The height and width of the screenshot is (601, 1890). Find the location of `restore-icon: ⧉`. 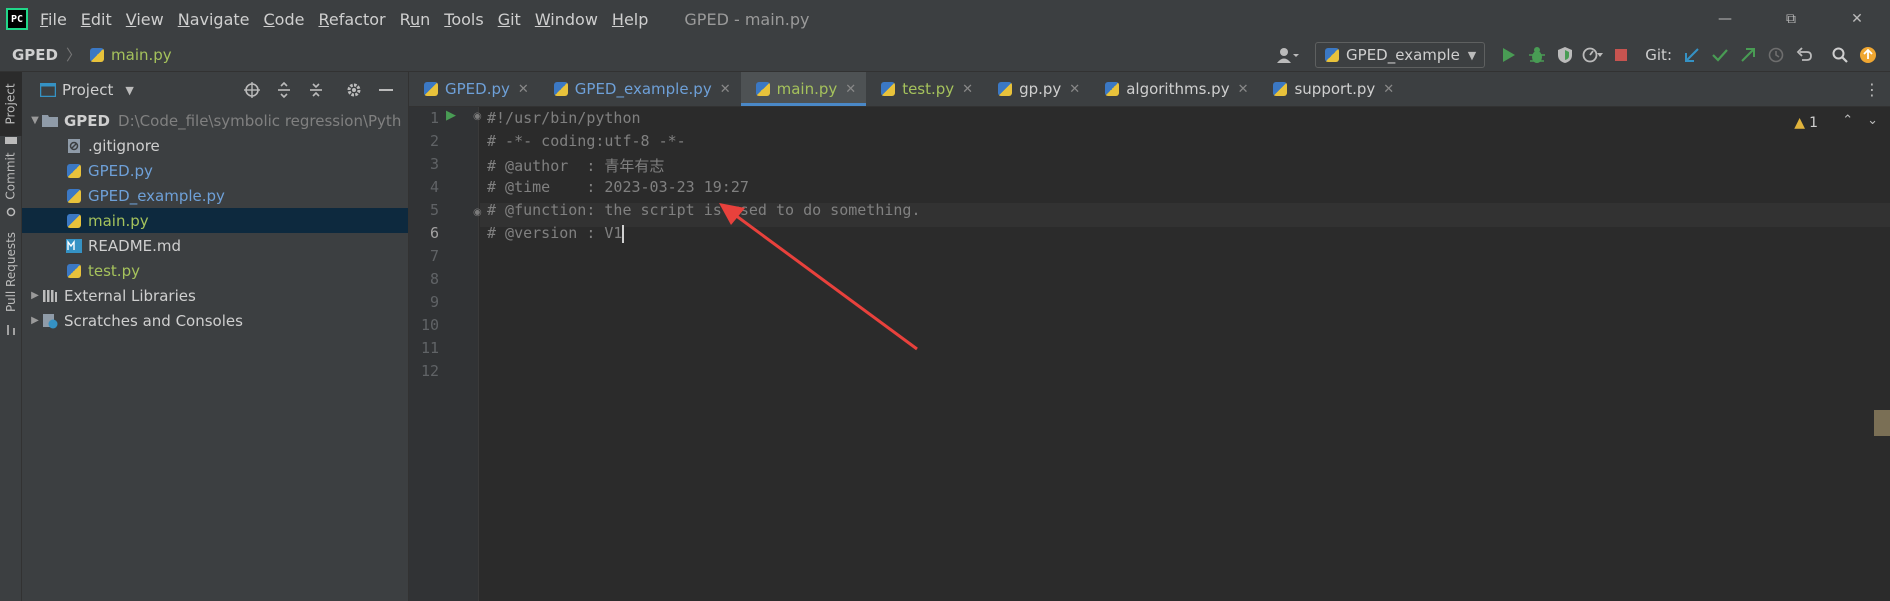

restore-icon: ⧉ is located at coordinates (1791, 19).